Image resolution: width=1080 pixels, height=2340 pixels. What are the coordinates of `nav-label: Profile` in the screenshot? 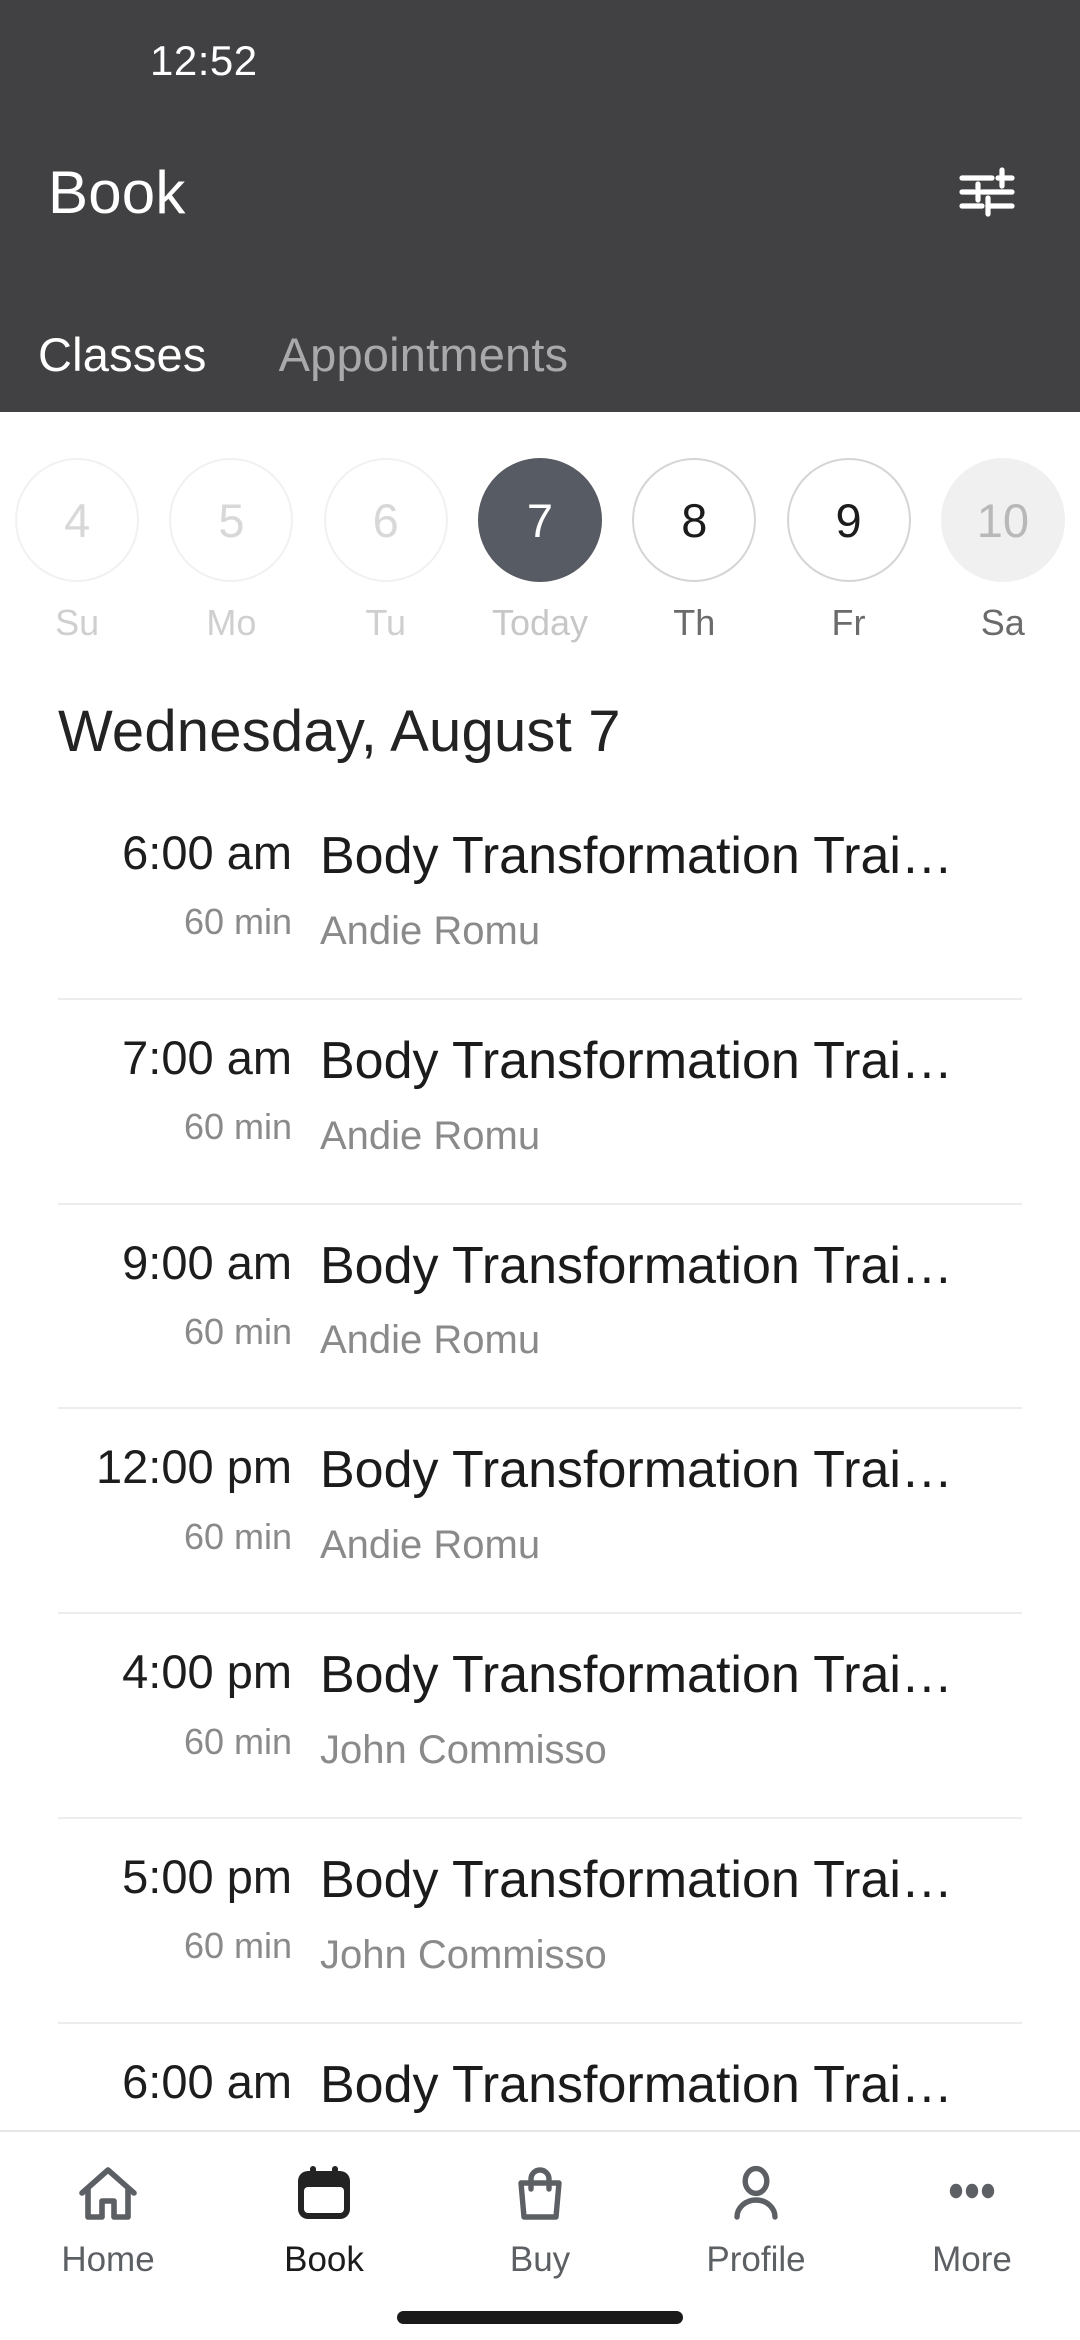 It's located at (756, 2259).